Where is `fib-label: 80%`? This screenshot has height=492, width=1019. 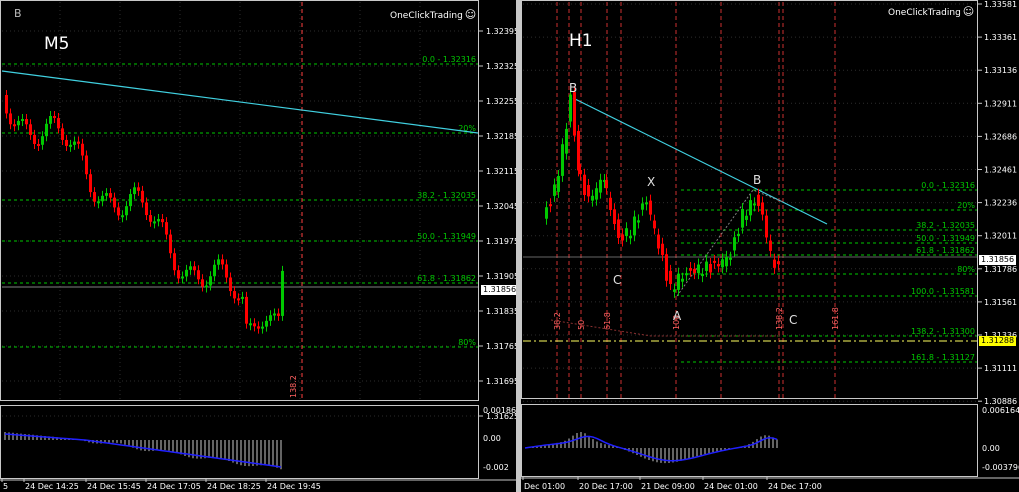
fib-label: 80% is located at coordinates (467, 342).